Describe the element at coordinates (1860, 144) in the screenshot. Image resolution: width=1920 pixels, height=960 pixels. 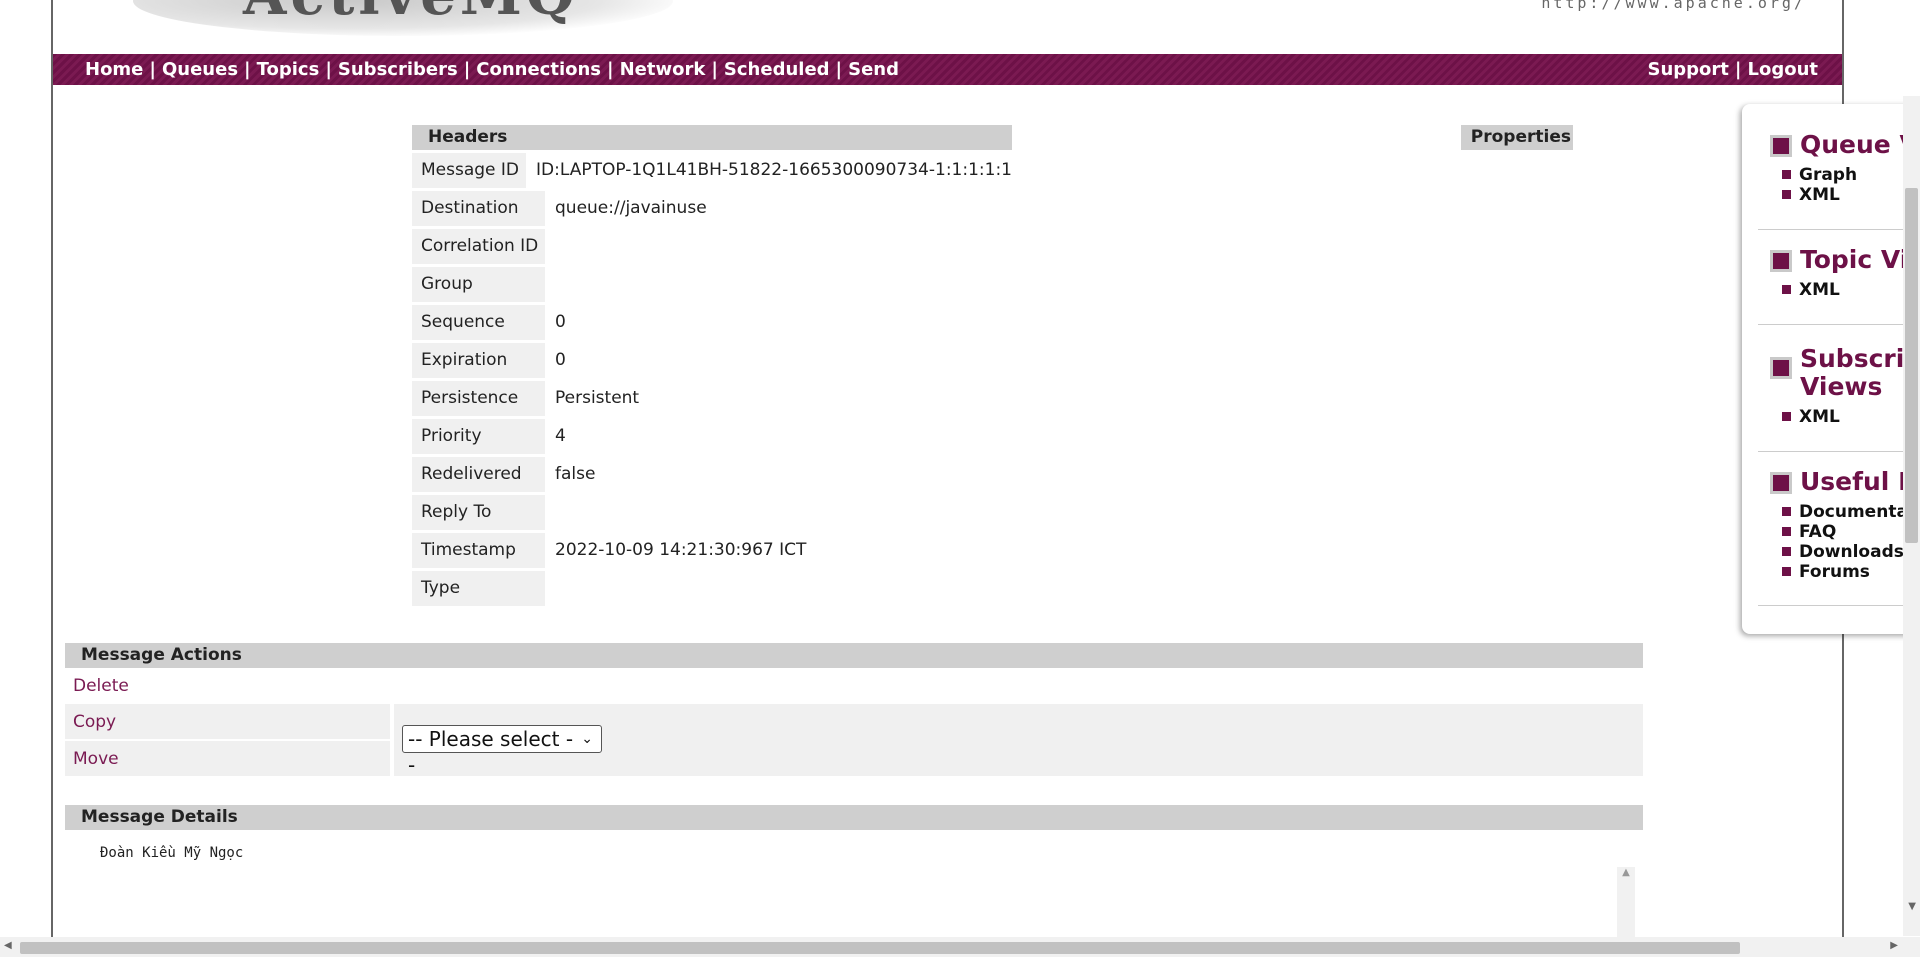
I see `panel-heading-text: Queue Views` at that location.